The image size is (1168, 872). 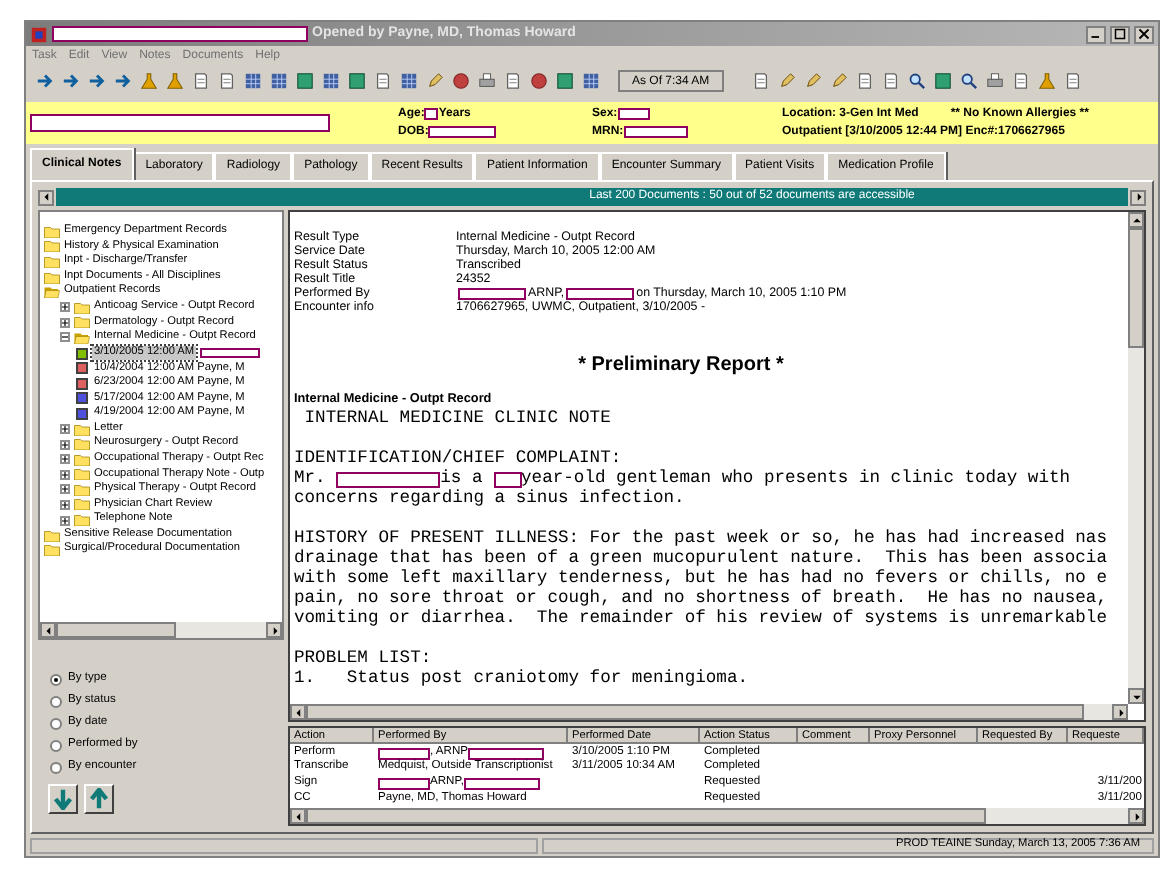 What do you see at coordinates (700, 537) in the screenshot?
I see `report-text: HISTORY OF PRESENT ILLNESS: For the past week or so, he has had increased nas` at bounding box center [700, 537].